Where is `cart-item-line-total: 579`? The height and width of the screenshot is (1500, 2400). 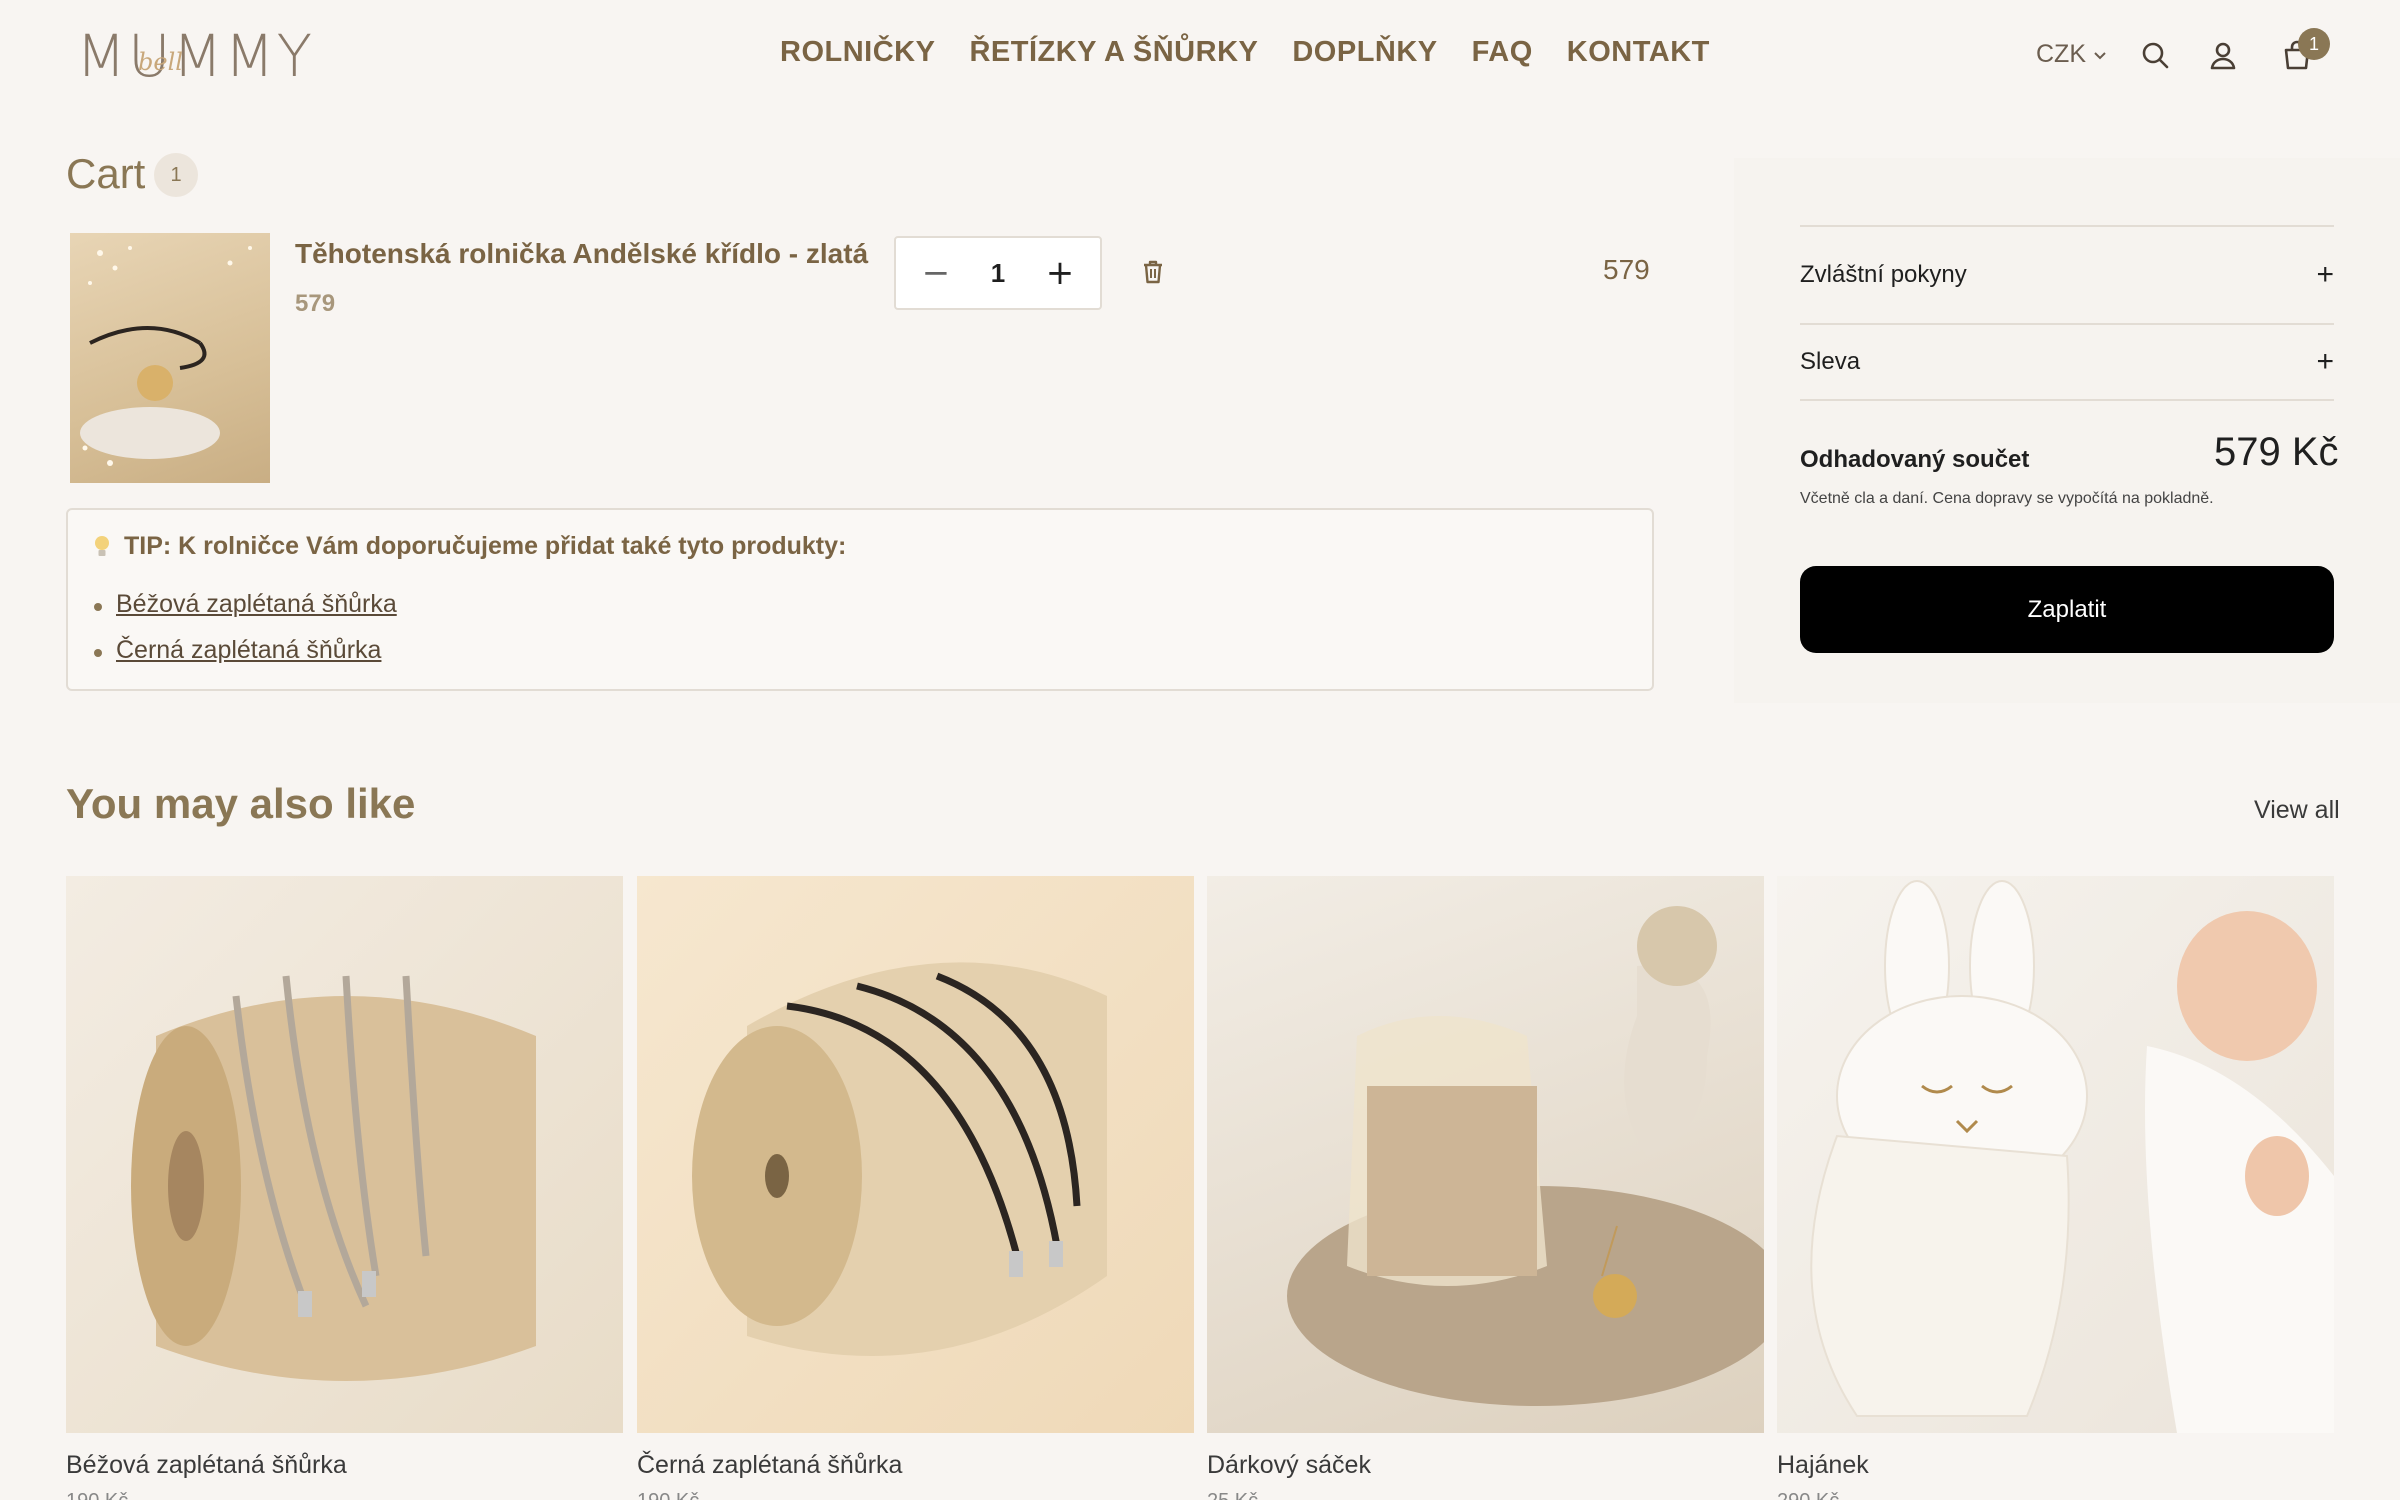
cart-item-line-total: 579 is located at coordinates (1626, 269).